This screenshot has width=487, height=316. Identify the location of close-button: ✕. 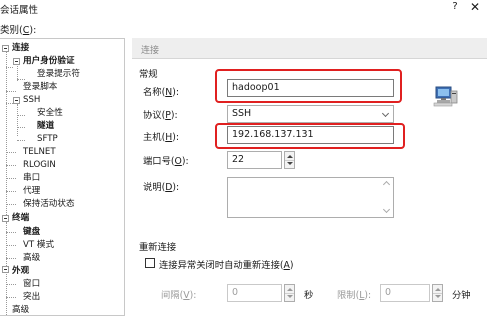
(475, 7).